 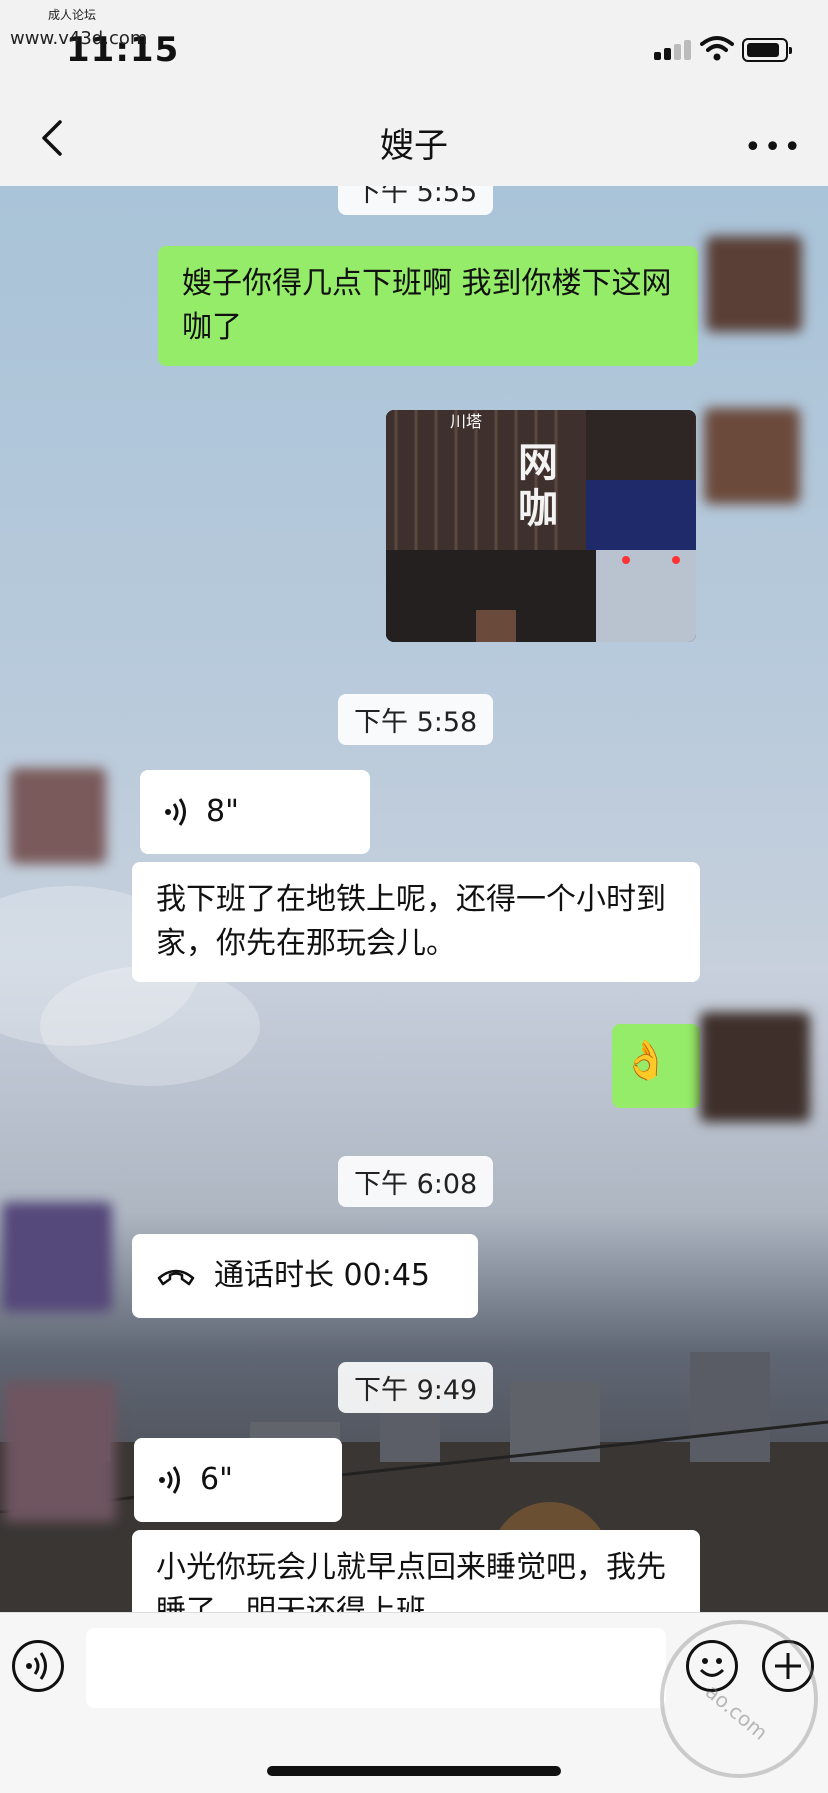 What do you see at coordinates (322, 1275) in the screenshot?
I see `call-duration: 通话时长 00:45` at bounding box center [322, 1275].